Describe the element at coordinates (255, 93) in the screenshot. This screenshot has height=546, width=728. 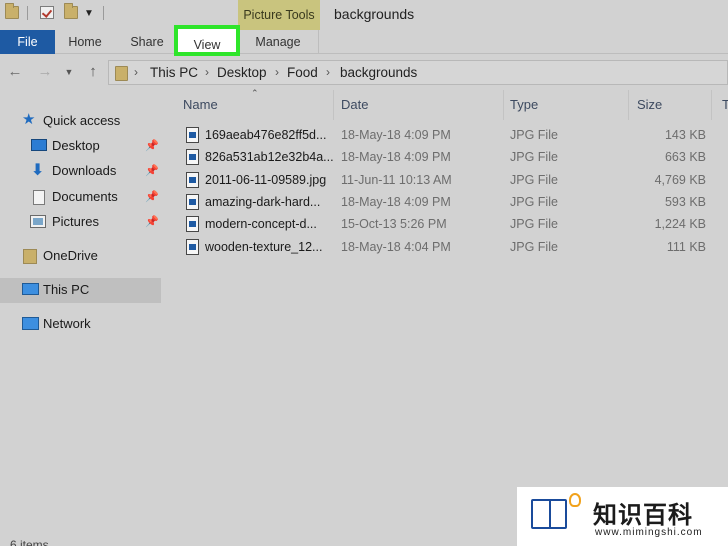
I see `sort-ascending-icon: ⌃` at that location.